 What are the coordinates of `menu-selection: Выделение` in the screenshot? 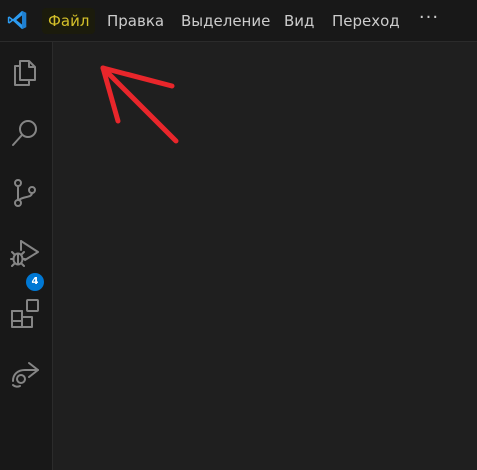 It's located at (225, 21).